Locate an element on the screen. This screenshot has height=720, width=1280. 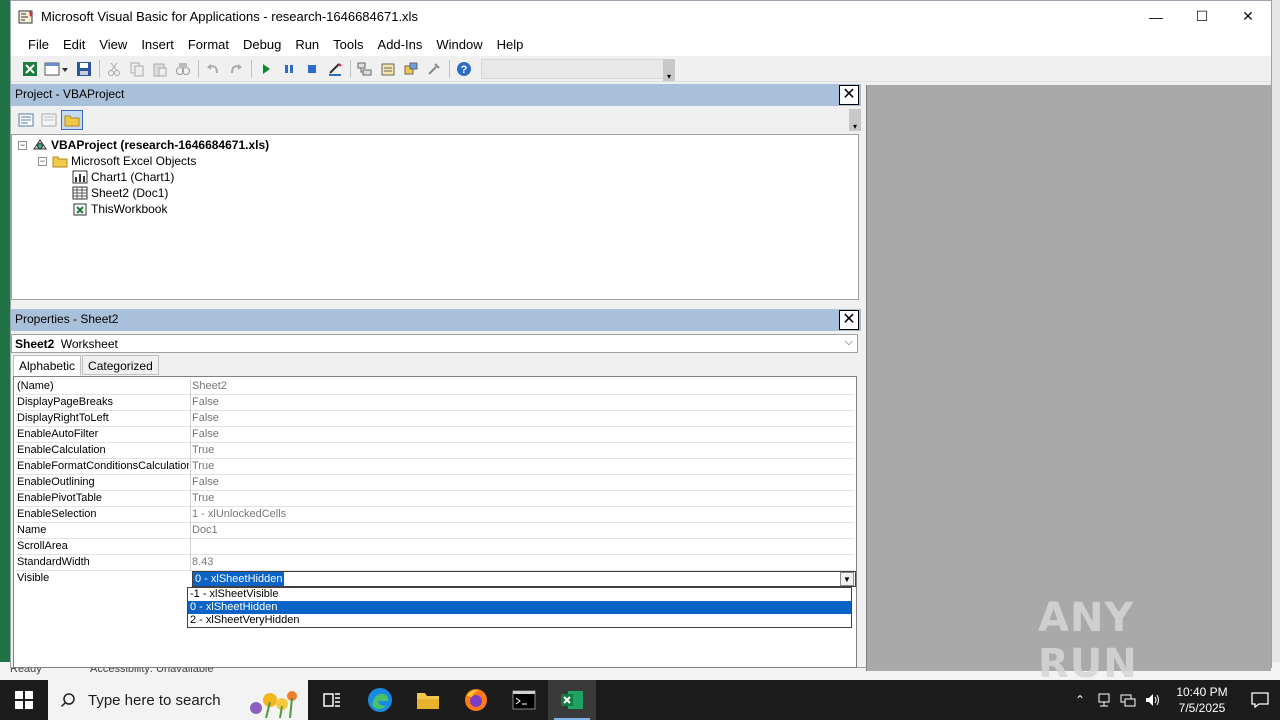
tab-categorized: Categorized is located at coordinates (120, 365).